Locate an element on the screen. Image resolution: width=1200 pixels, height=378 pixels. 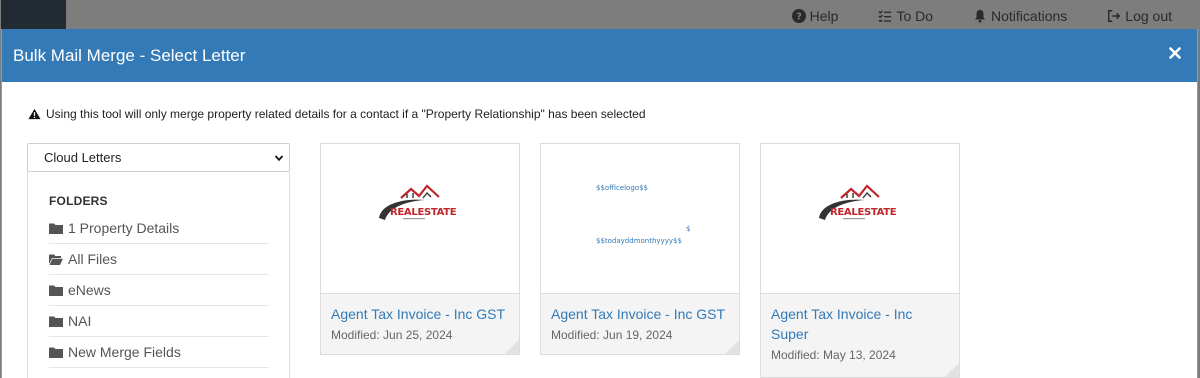
folder-item: eNews is located at coordinates (159, 290).